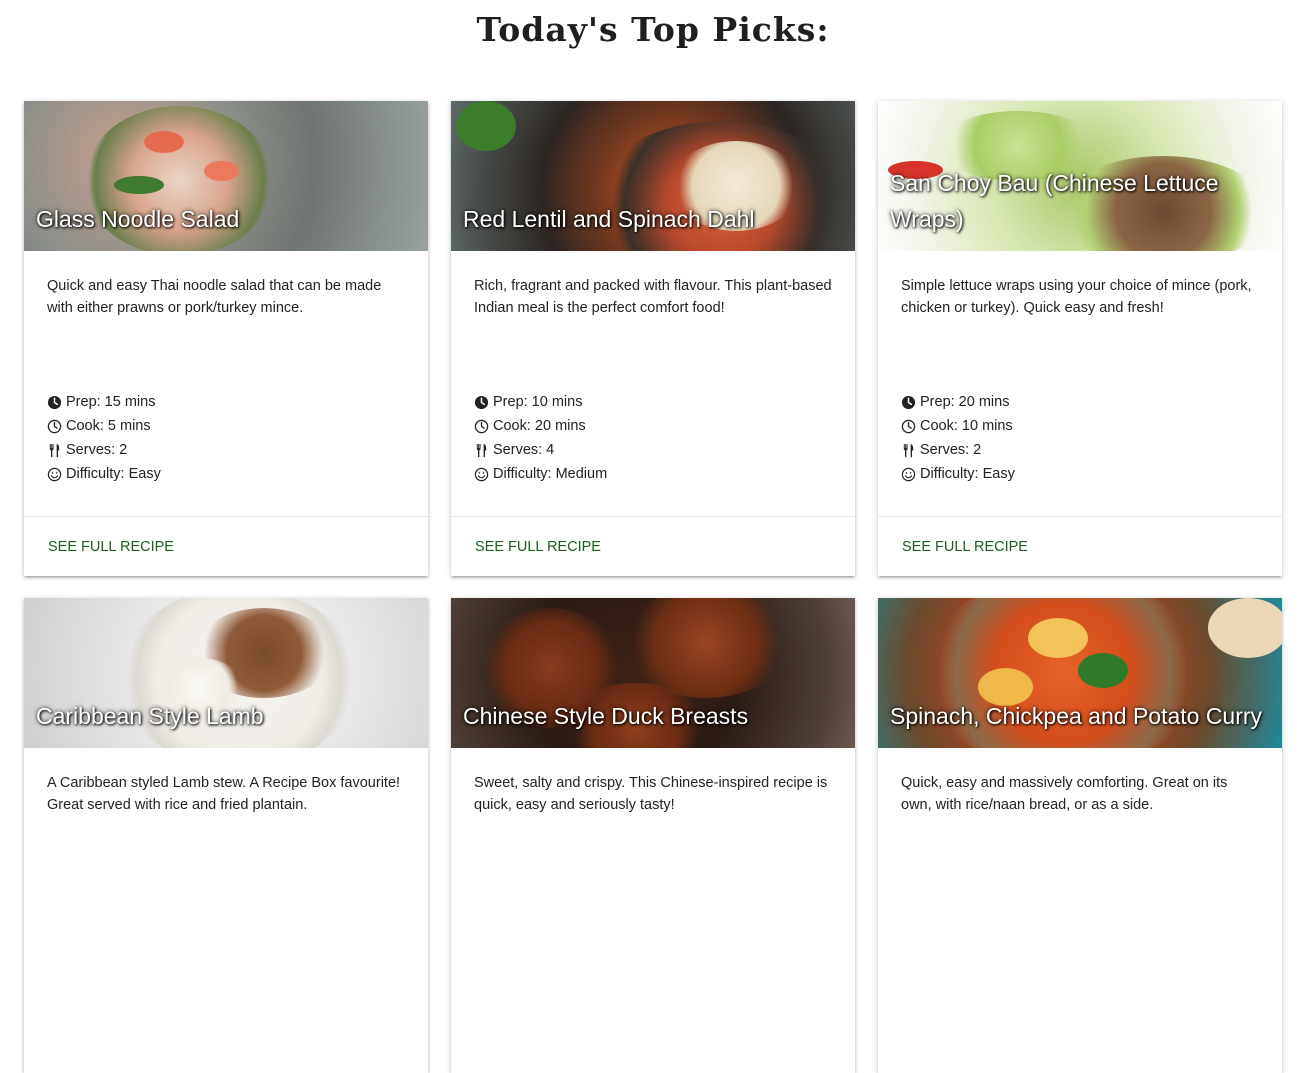 This screenshot has width=1306, height=1073. I want to click on prep-label: Prep: 20 mins, so click(965, 402).